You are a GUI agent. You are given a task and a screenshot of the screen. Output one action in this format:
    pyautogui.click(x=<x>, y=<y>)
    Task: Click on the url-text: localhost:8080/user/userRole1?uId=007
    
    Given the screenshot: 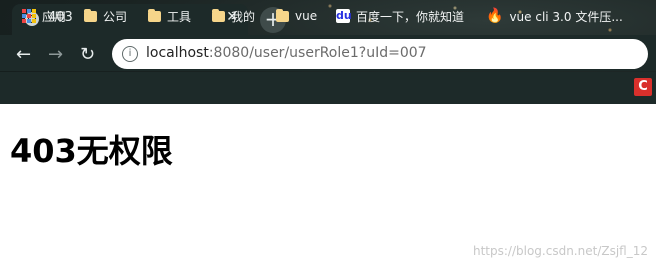 What is the action you would take?
    pyautogui.click(x=286, y=53)
    